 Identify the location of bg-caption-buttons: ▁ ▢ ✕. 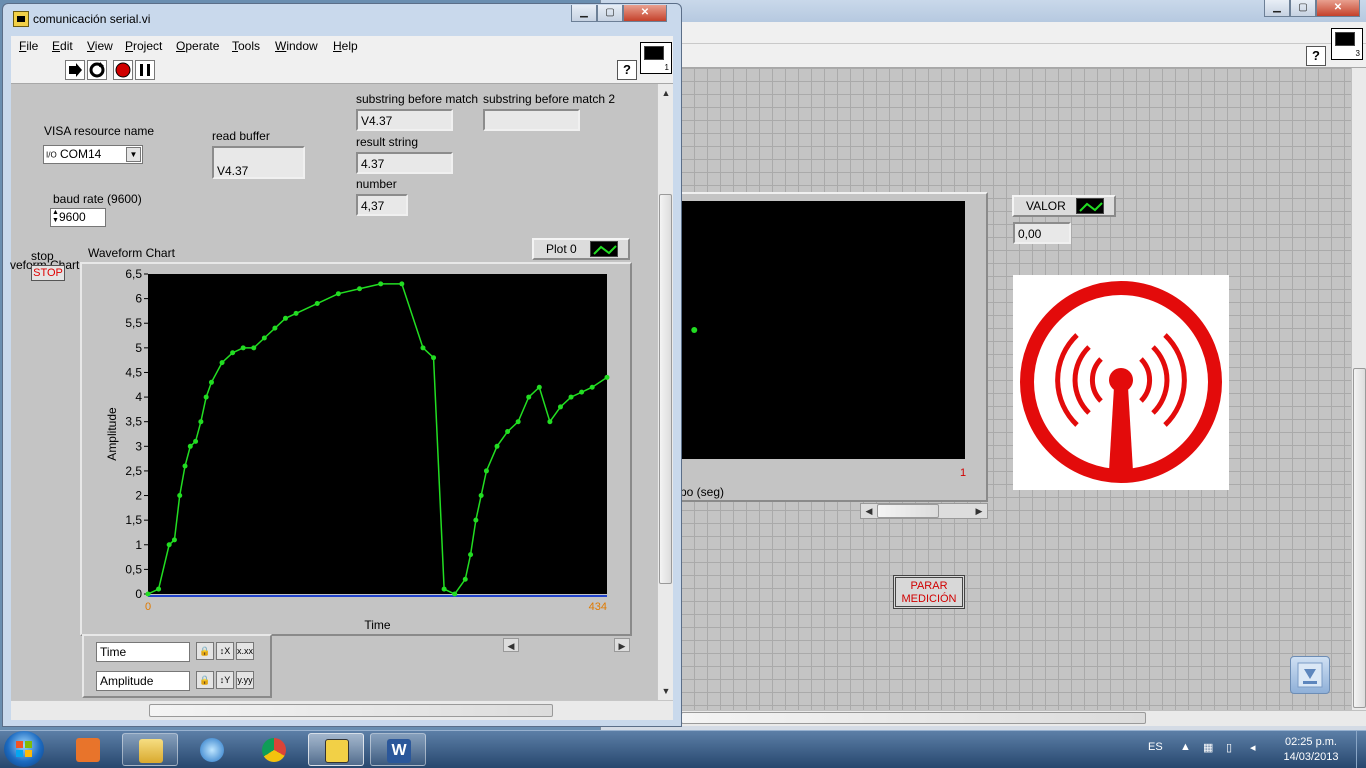
(1312, 8).